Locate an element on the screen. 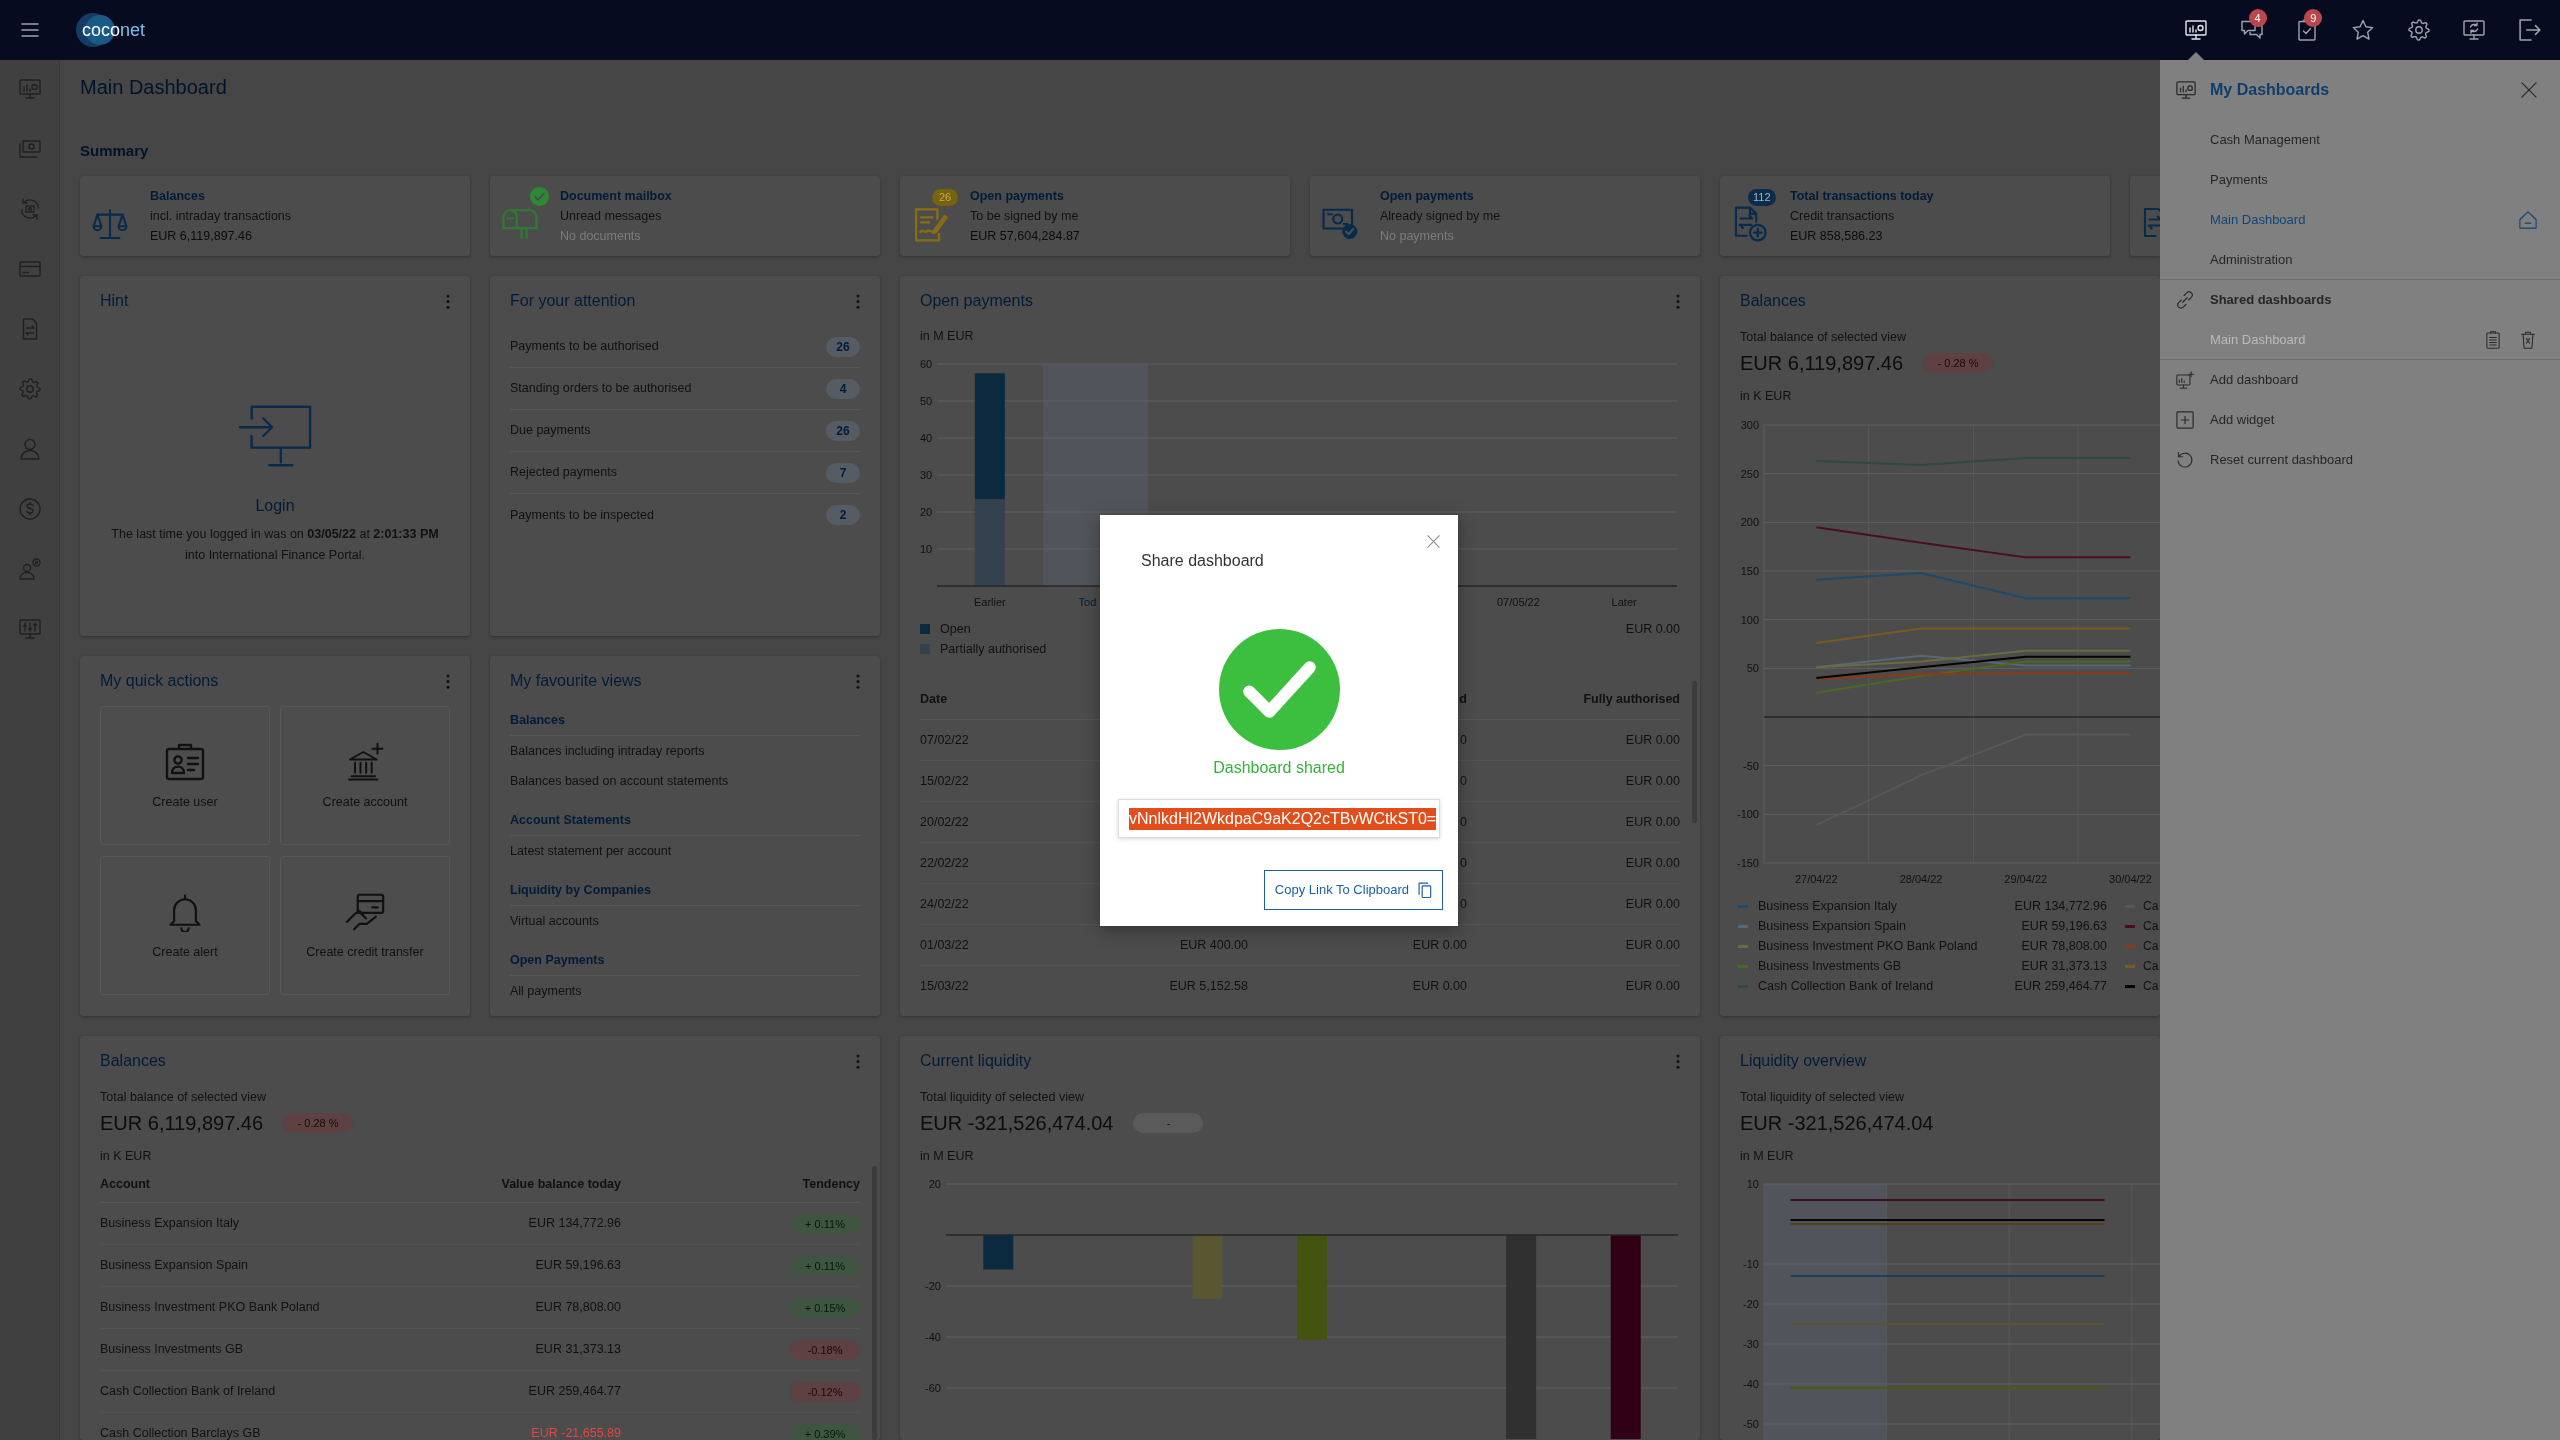 The image size is (2560, 1440). axis-label: 29/04/22 is located at coordinates (2026, 879).